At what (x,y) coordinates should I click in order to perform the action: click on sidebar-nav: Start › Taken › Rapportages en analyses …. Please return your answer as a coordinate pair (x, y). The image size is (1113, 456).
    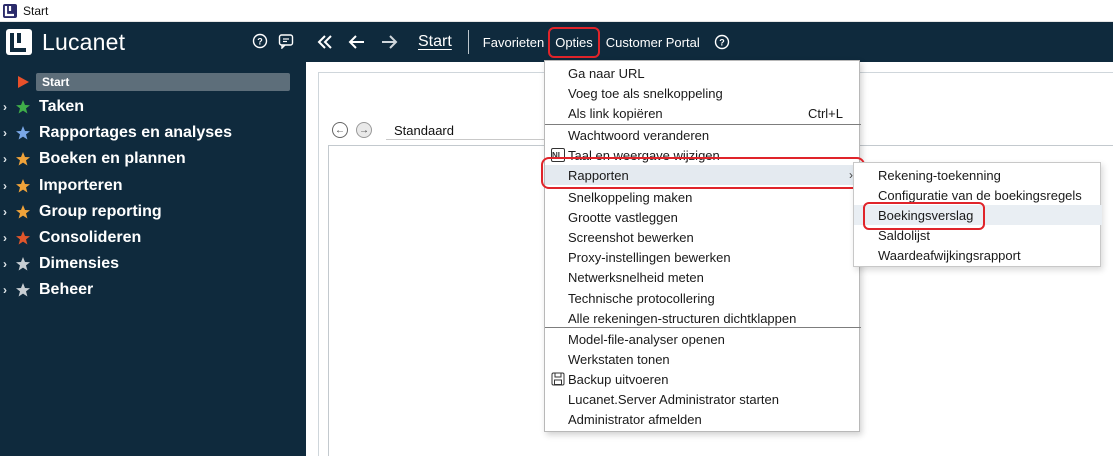
    Looking at the image, I should click on (153, 188).